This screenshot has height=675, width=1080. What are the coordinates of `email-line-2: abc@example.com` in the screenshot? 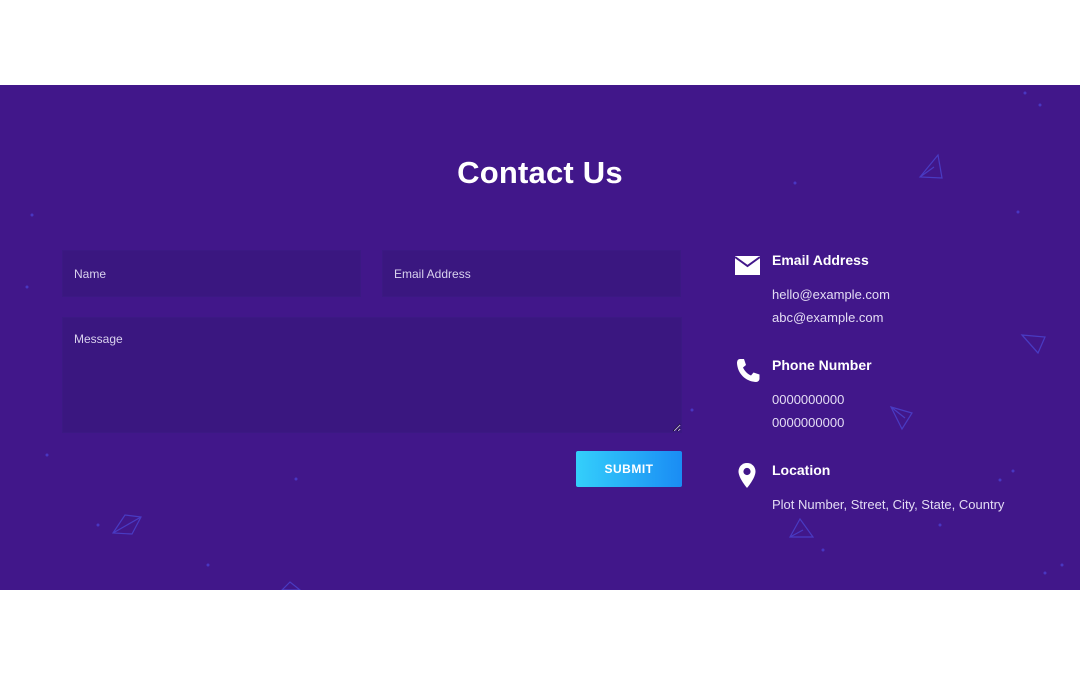 It's located at (828, 317).